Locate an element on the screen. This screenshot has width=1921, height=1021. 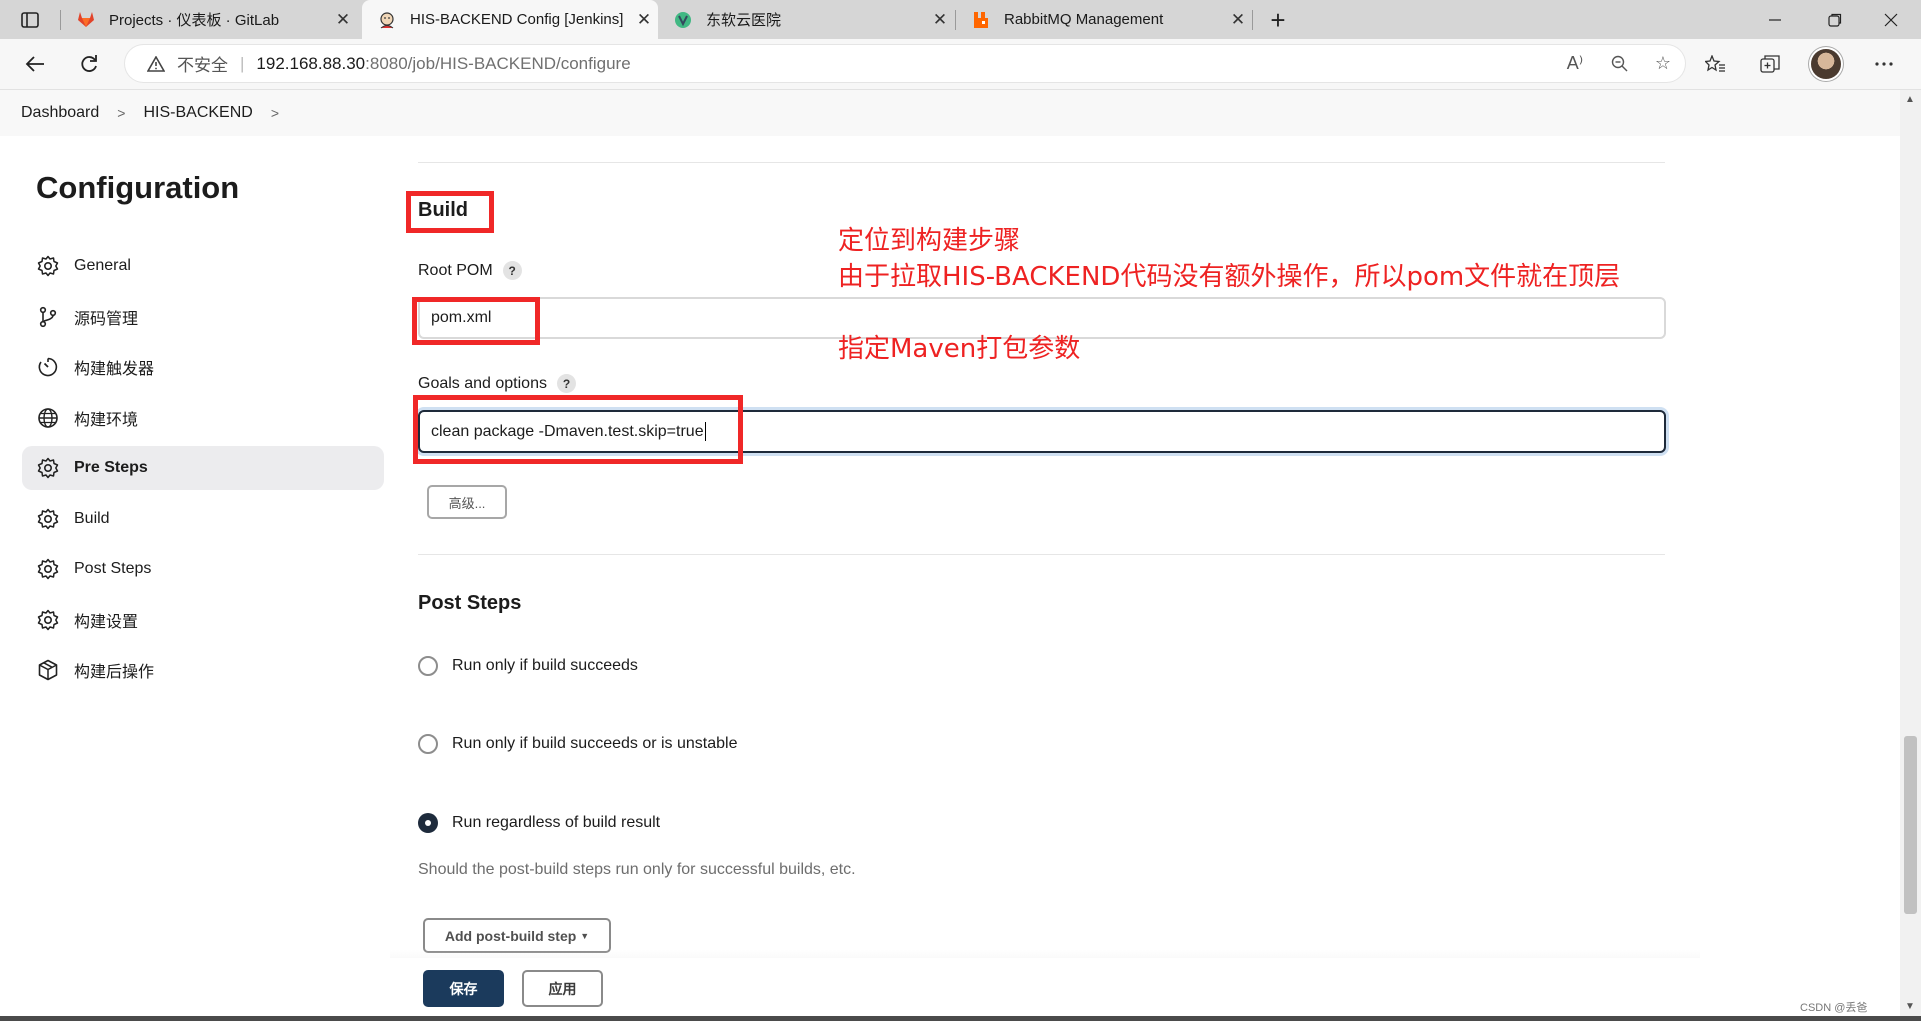
goals-options-label: Goals and options ? is located at coordinates (497, 383).